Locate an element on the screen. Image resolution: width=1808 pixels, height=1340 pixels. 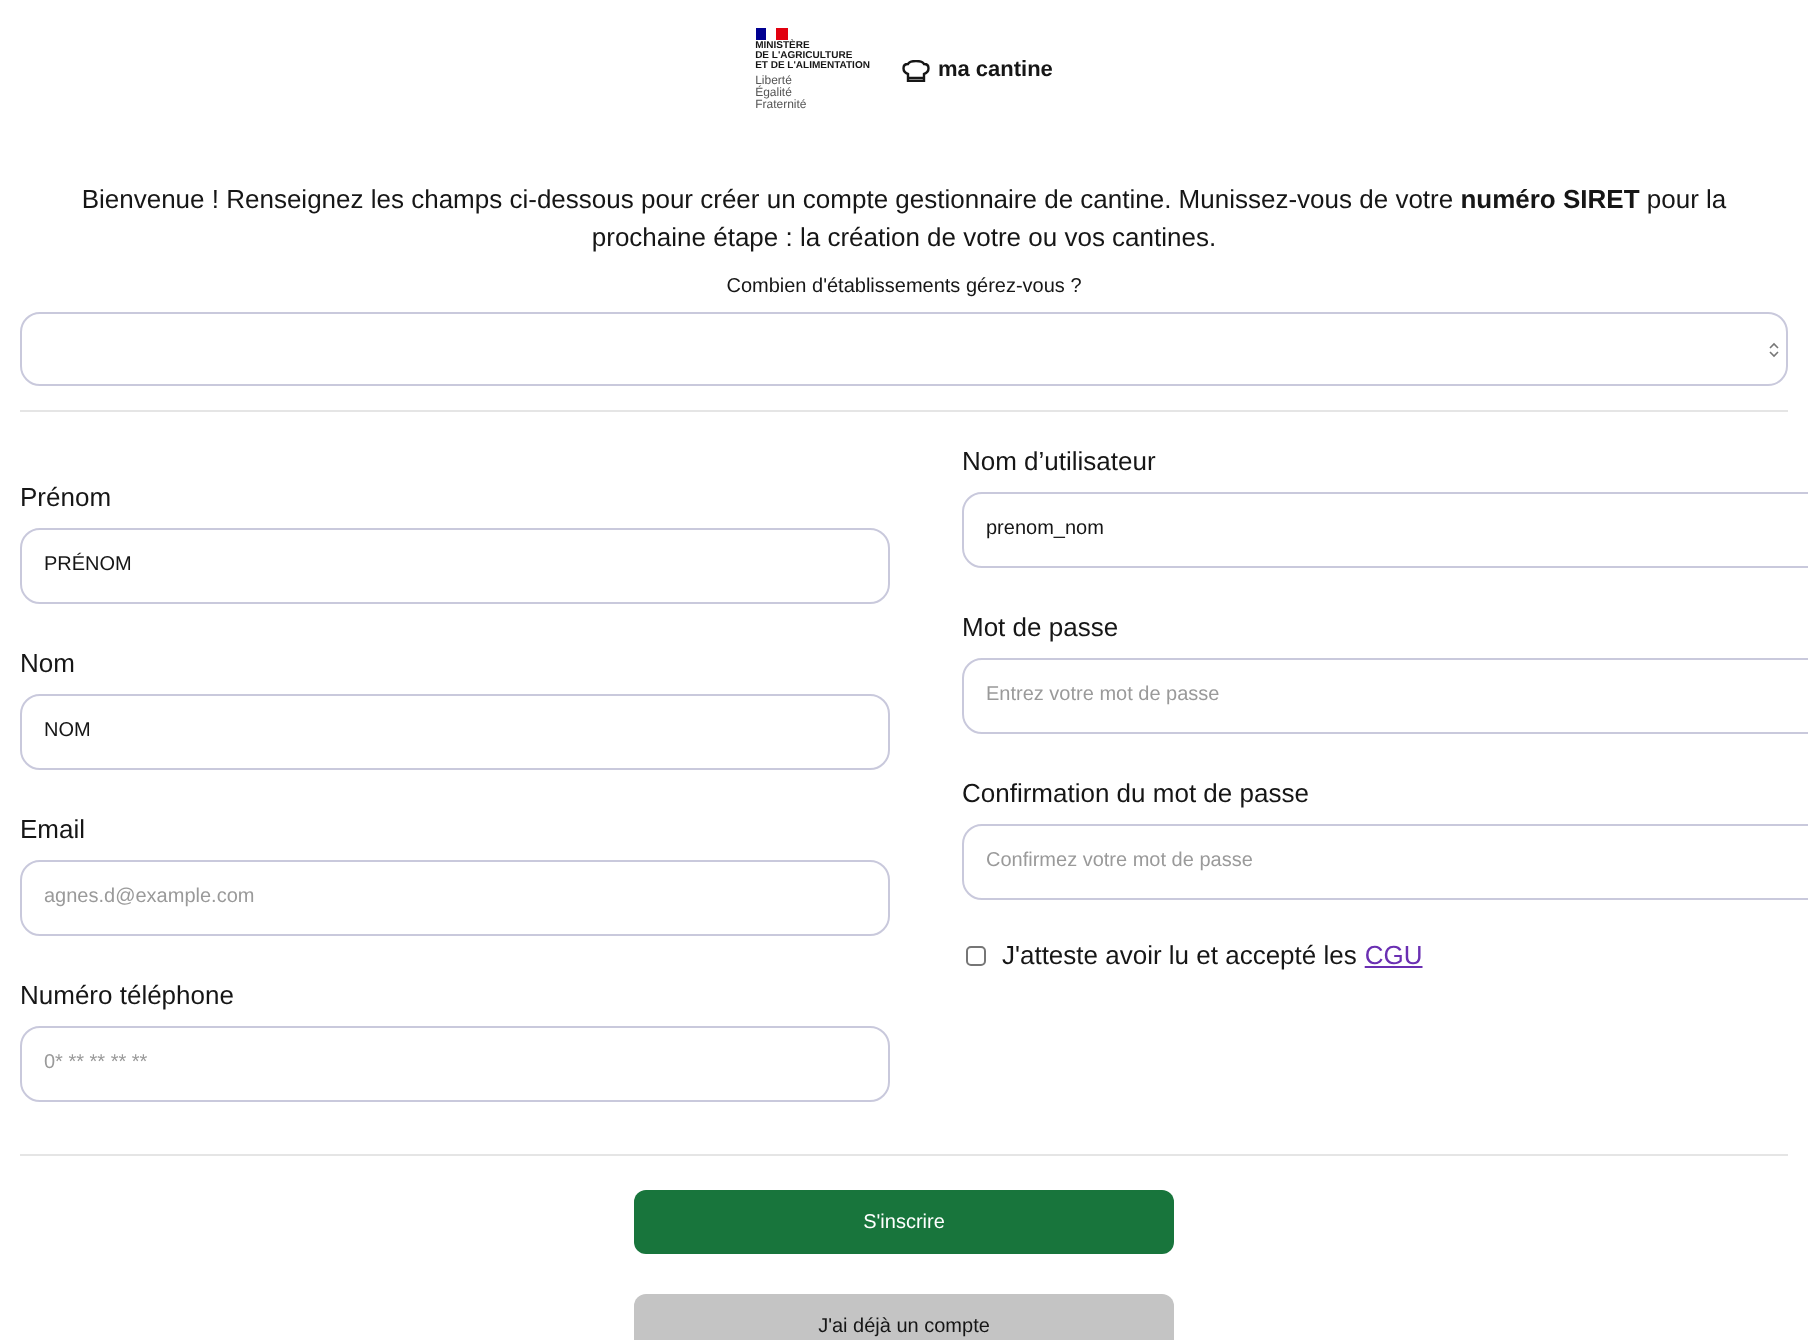
flag-icon is located at coordinates (771, 34).